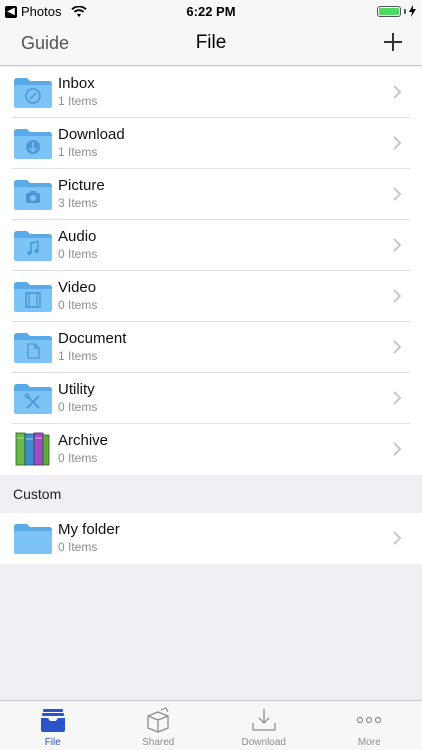  Describe the element at coordinates (264, 720) in the screenshot. I see `download-tray-icon` at that location.